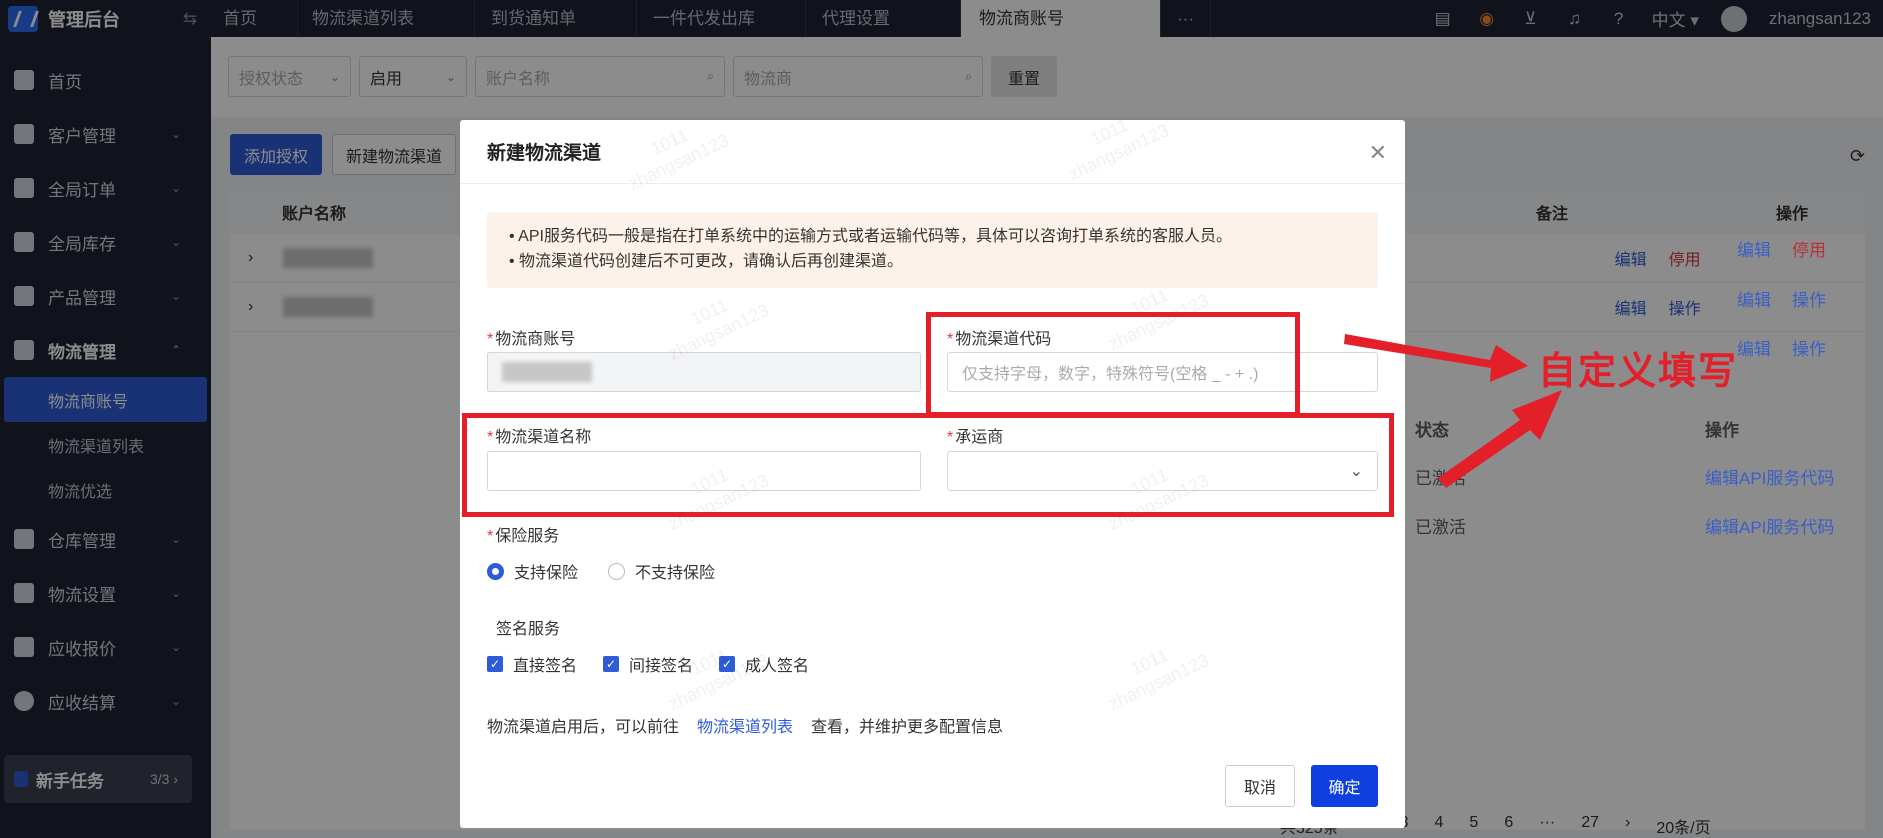  I want to click on arrow-upper, so click(1436, 358).